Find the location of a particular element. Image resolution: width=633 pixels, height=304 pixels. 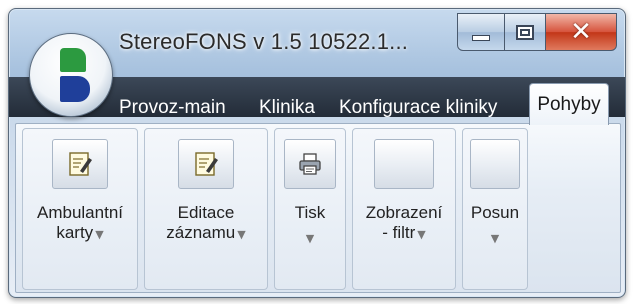

ribbon-group-posun: Posun ▼ is located at coordinates (495, 209).